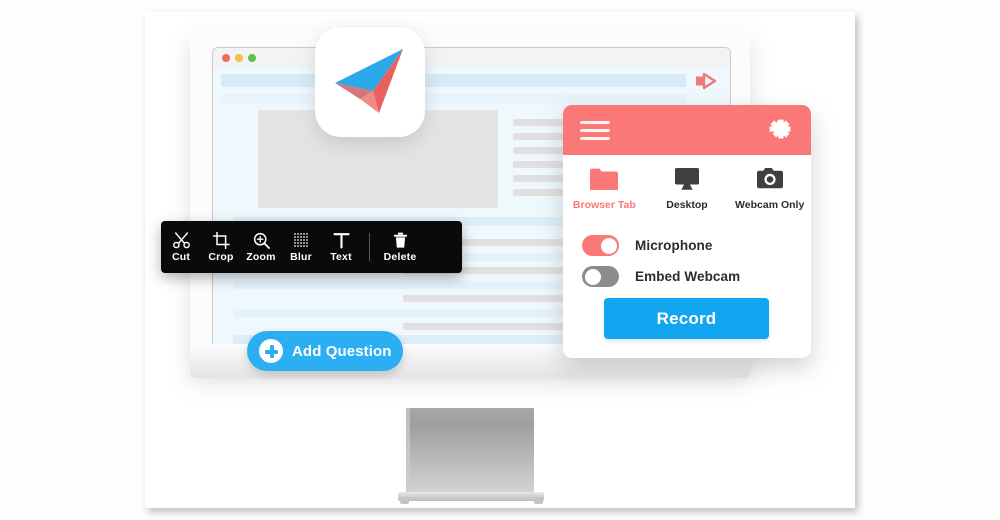  I want to click on address-bar-row, so click(471, 81).